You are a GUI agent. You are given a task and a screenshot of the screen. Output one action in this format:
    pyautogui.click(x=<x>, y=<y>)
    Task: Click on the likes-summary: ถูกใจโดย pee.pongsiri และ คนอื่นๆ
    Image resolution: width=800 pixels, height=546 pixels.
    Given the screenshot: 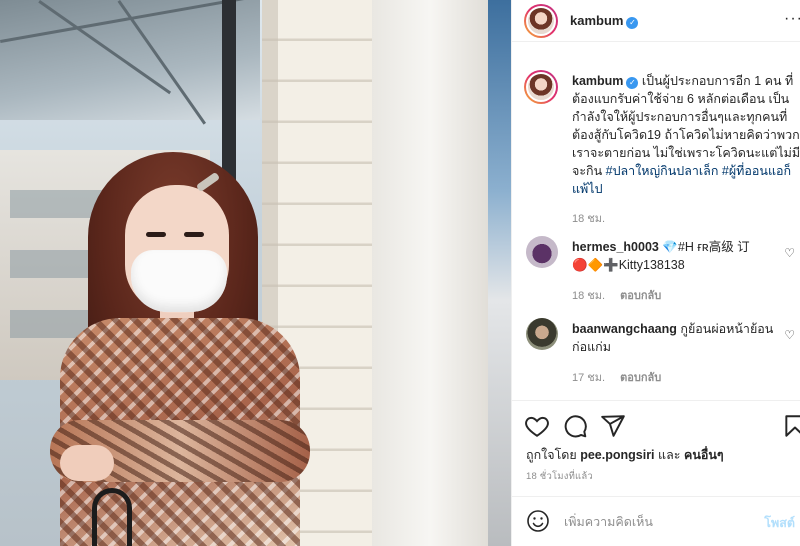 What is the action you would take?
    pyautogui.click(x=625, y=455)
    